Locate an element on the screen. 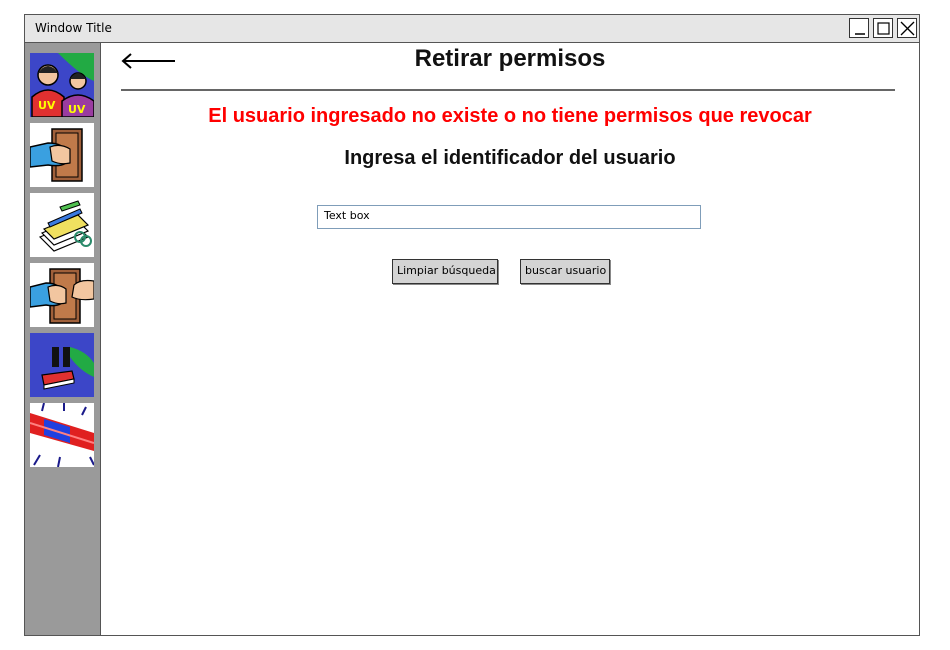 The image size is (950, 650). close-icon is located at coordinates (907, 28).